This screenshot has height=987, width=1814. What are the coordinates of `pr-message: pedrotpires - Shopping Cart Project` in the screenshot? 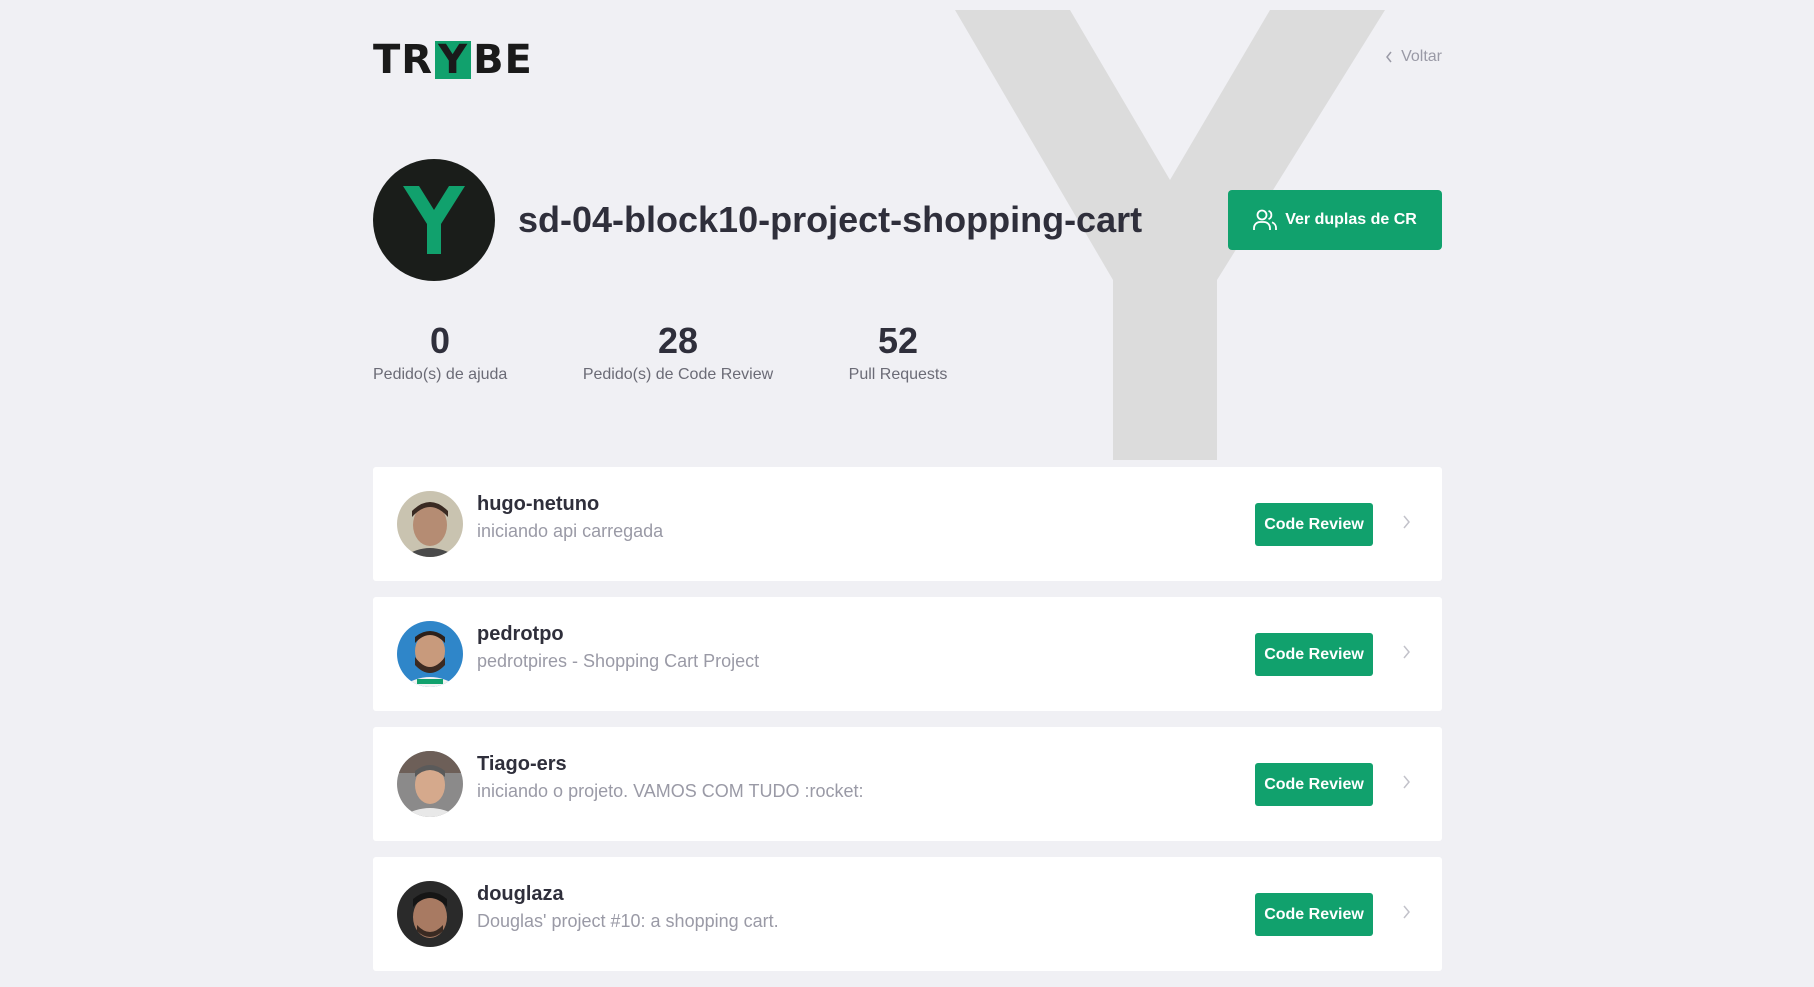 It's located at (618, 661).